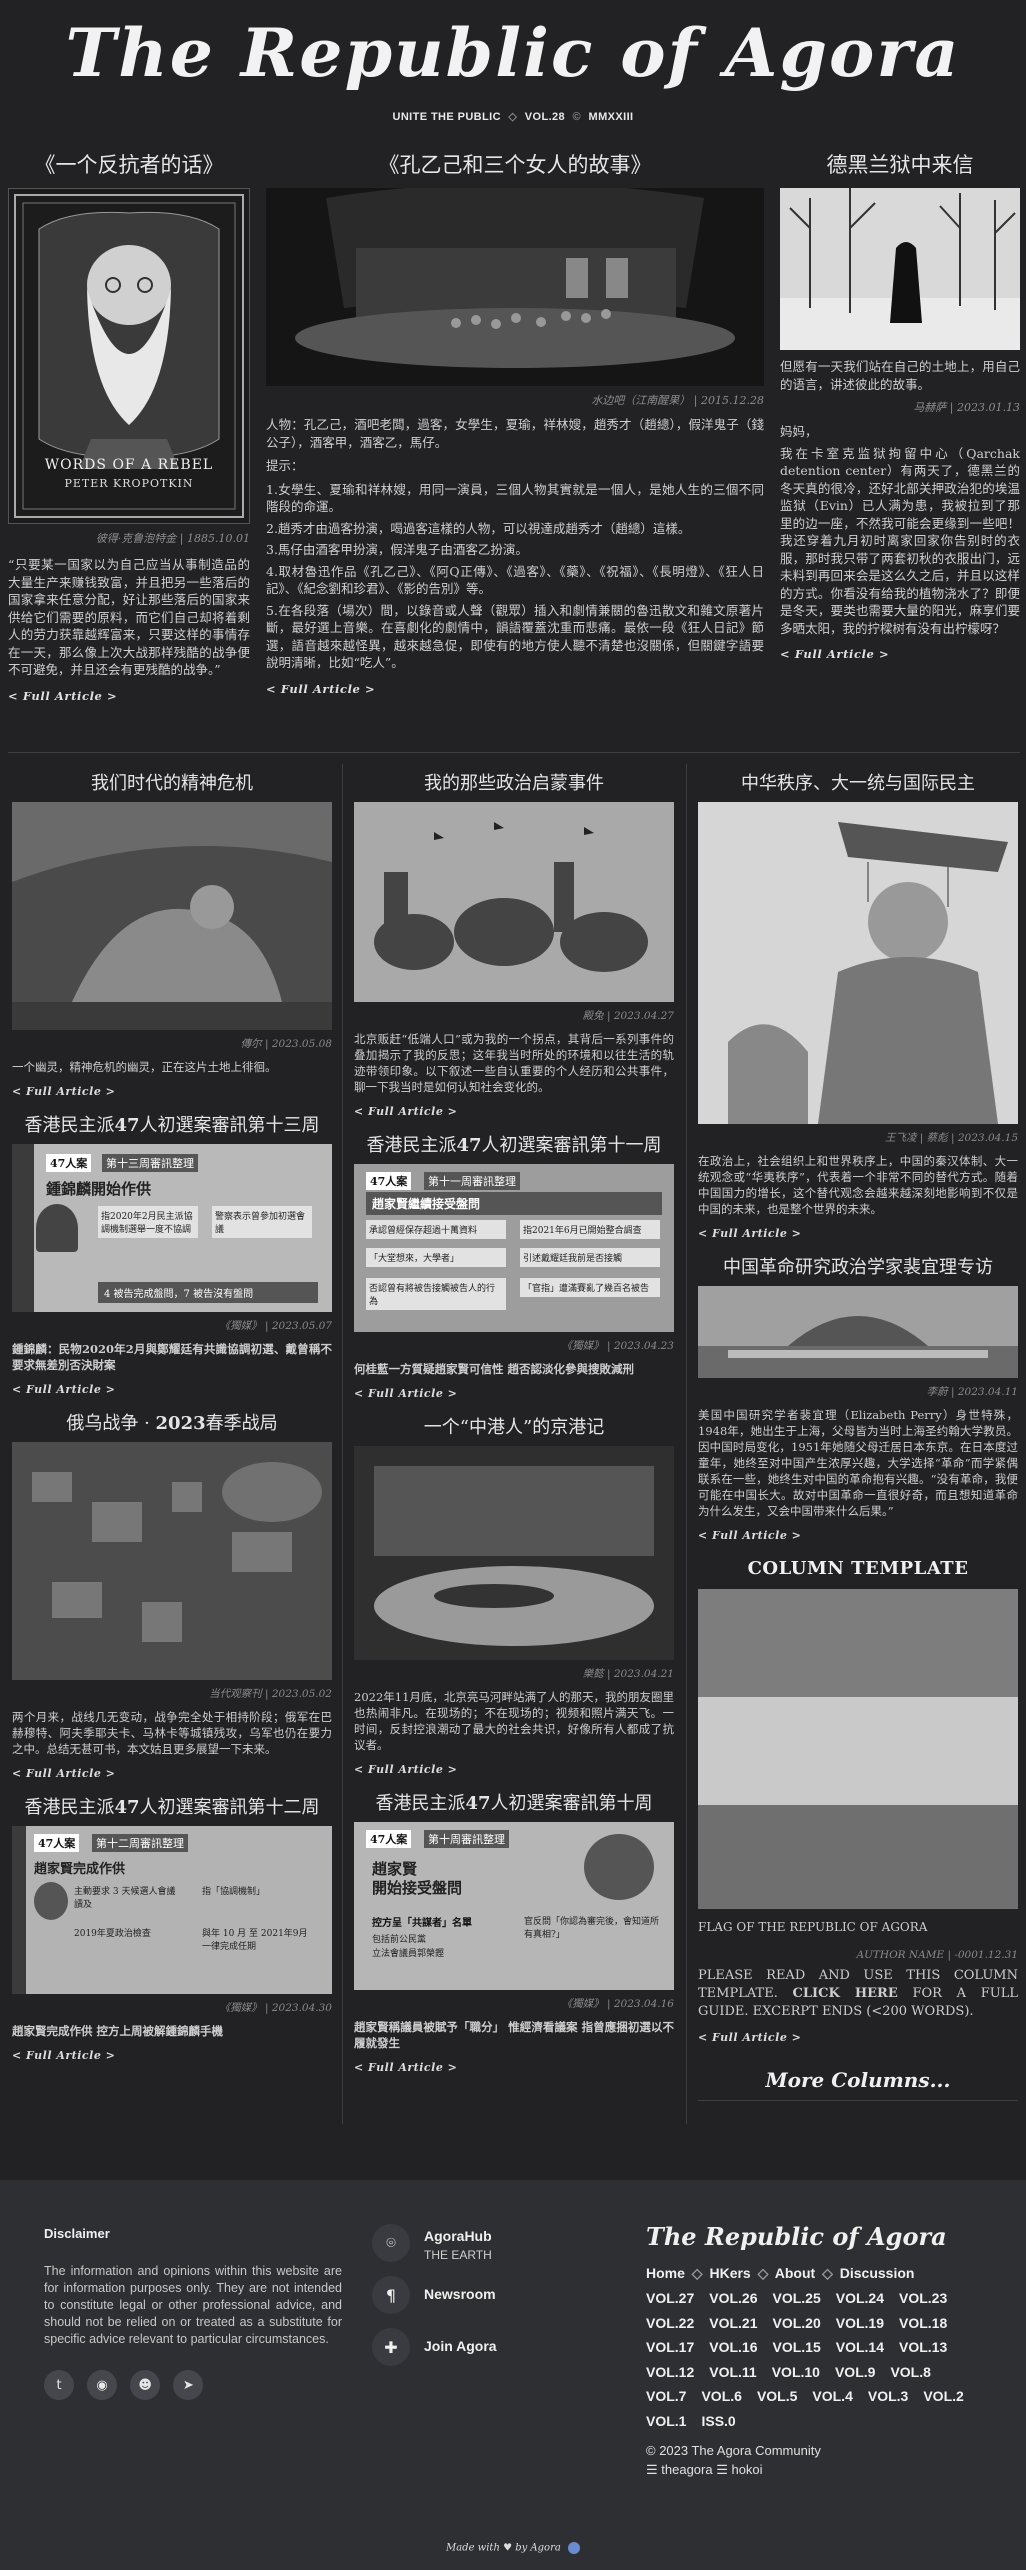 The image size is (1026, 2570). Describe the element at coordinates (797, 2323) in the screenshot. I see `volume-link: VOL.20` at that location.